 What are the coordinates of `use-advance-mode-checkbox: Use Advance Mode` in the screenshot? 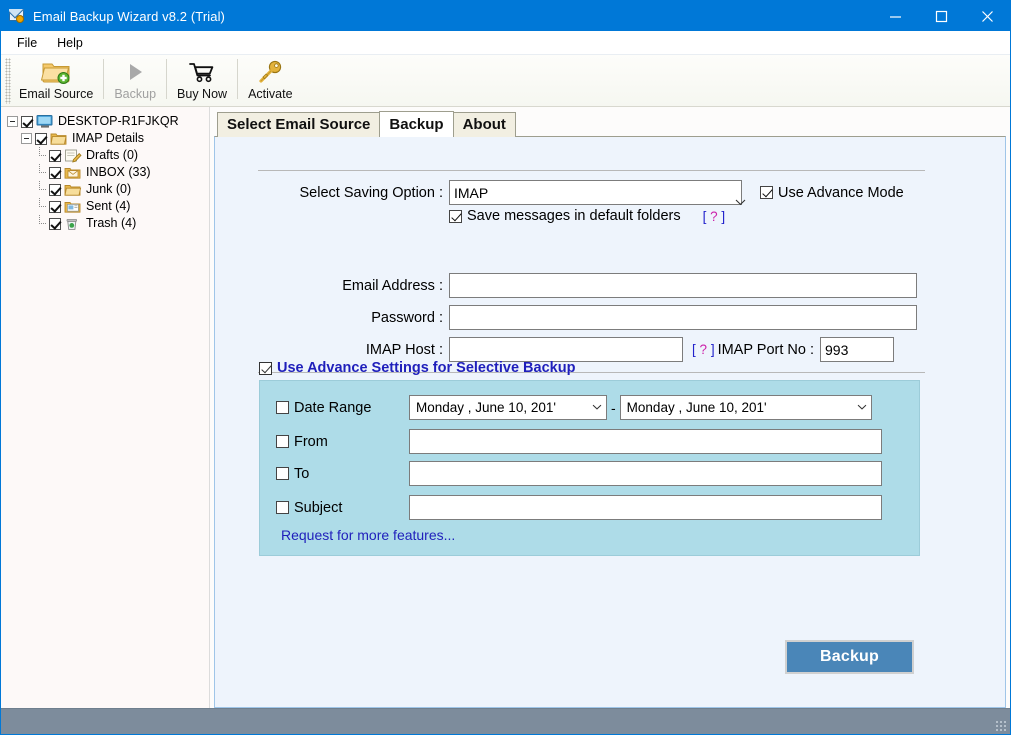 It's located at (832, 193).